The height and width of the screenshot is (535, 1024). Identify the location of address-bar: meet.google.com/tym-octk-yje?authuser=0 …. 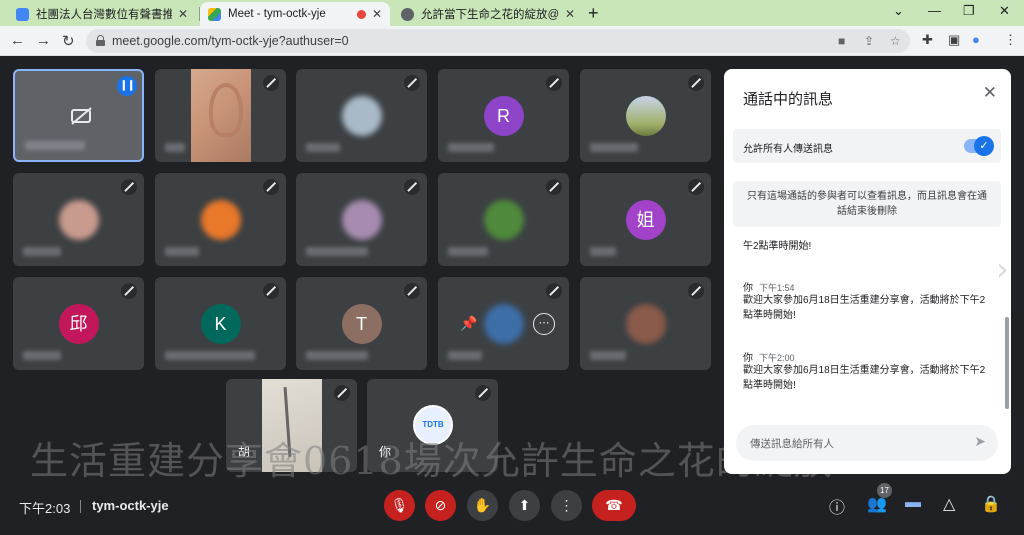
(498, 41).